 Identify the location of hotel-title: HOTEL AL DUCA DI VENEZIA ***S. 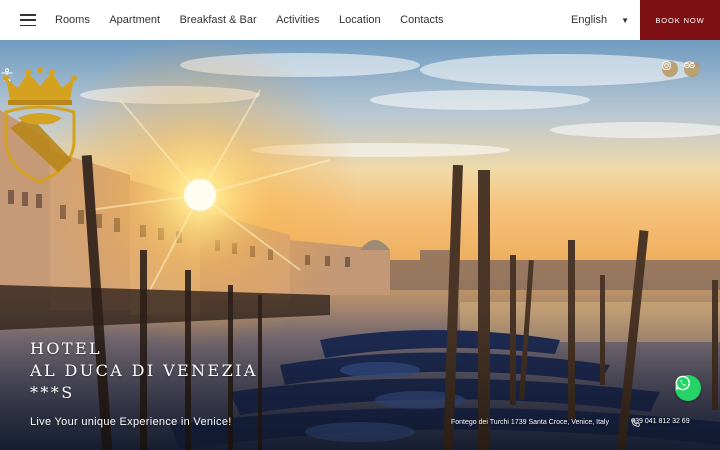
(144, 371).